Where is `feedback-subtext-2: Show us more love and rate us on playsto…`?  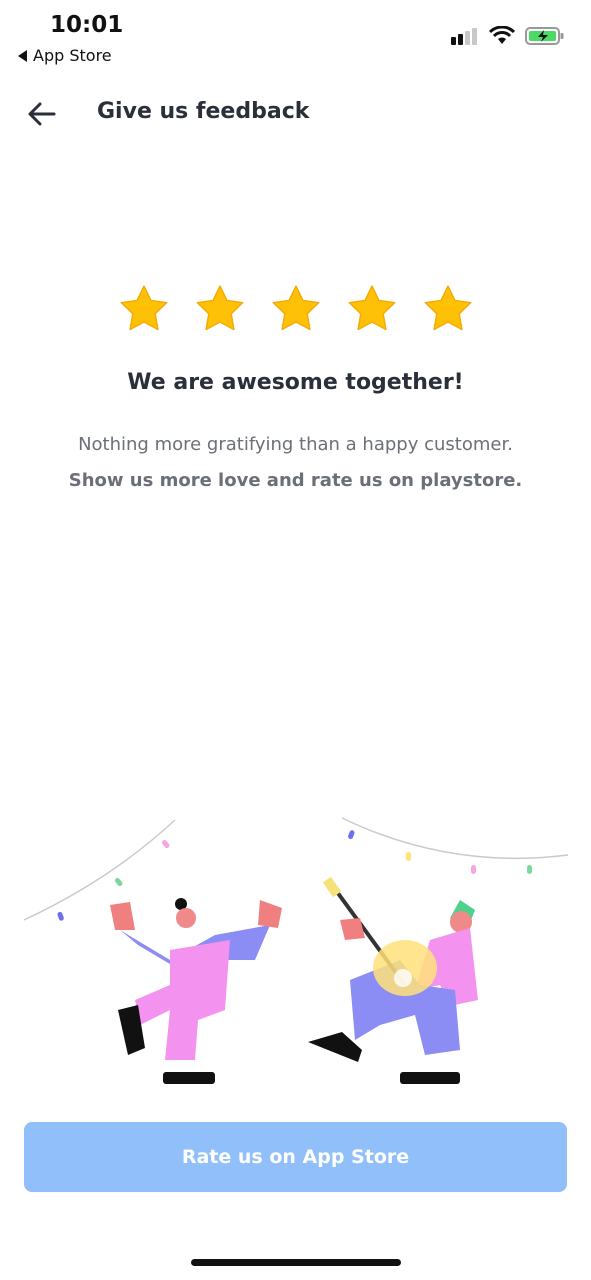
feedback-subtext-2: Show us more love and rate us on playsto… is located at coordinates (295, 480).